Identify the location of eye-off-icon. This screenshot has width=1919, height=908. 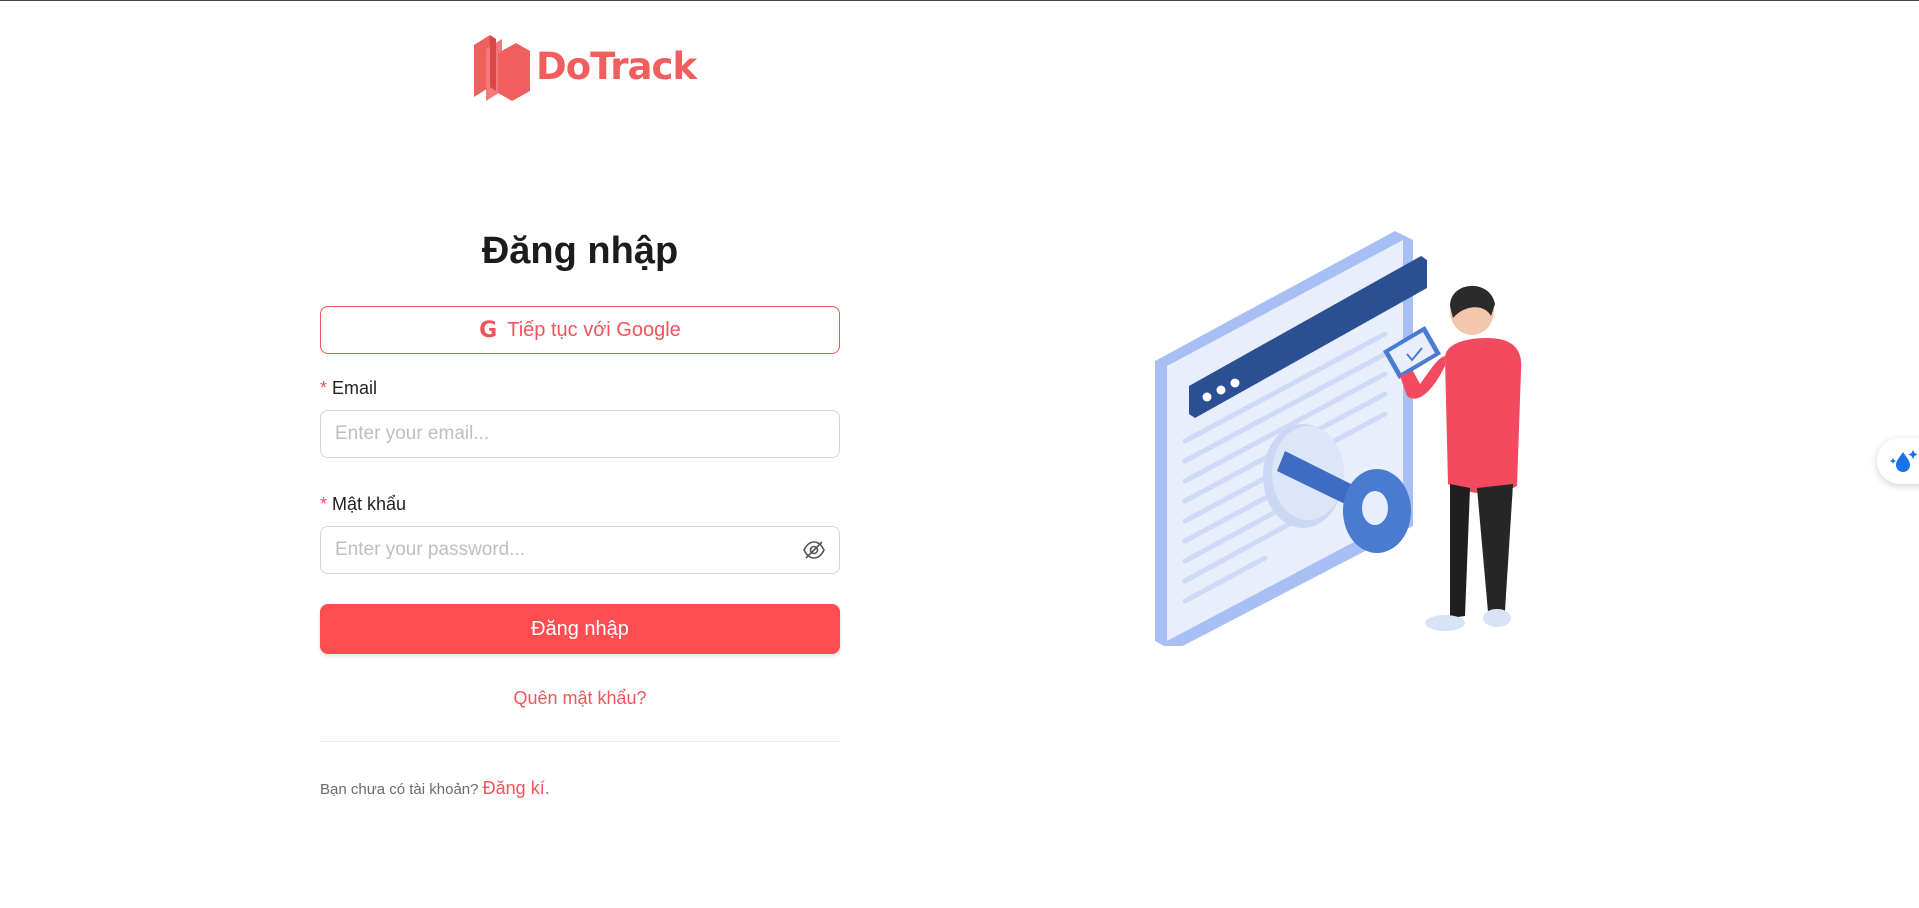
(814, 550).